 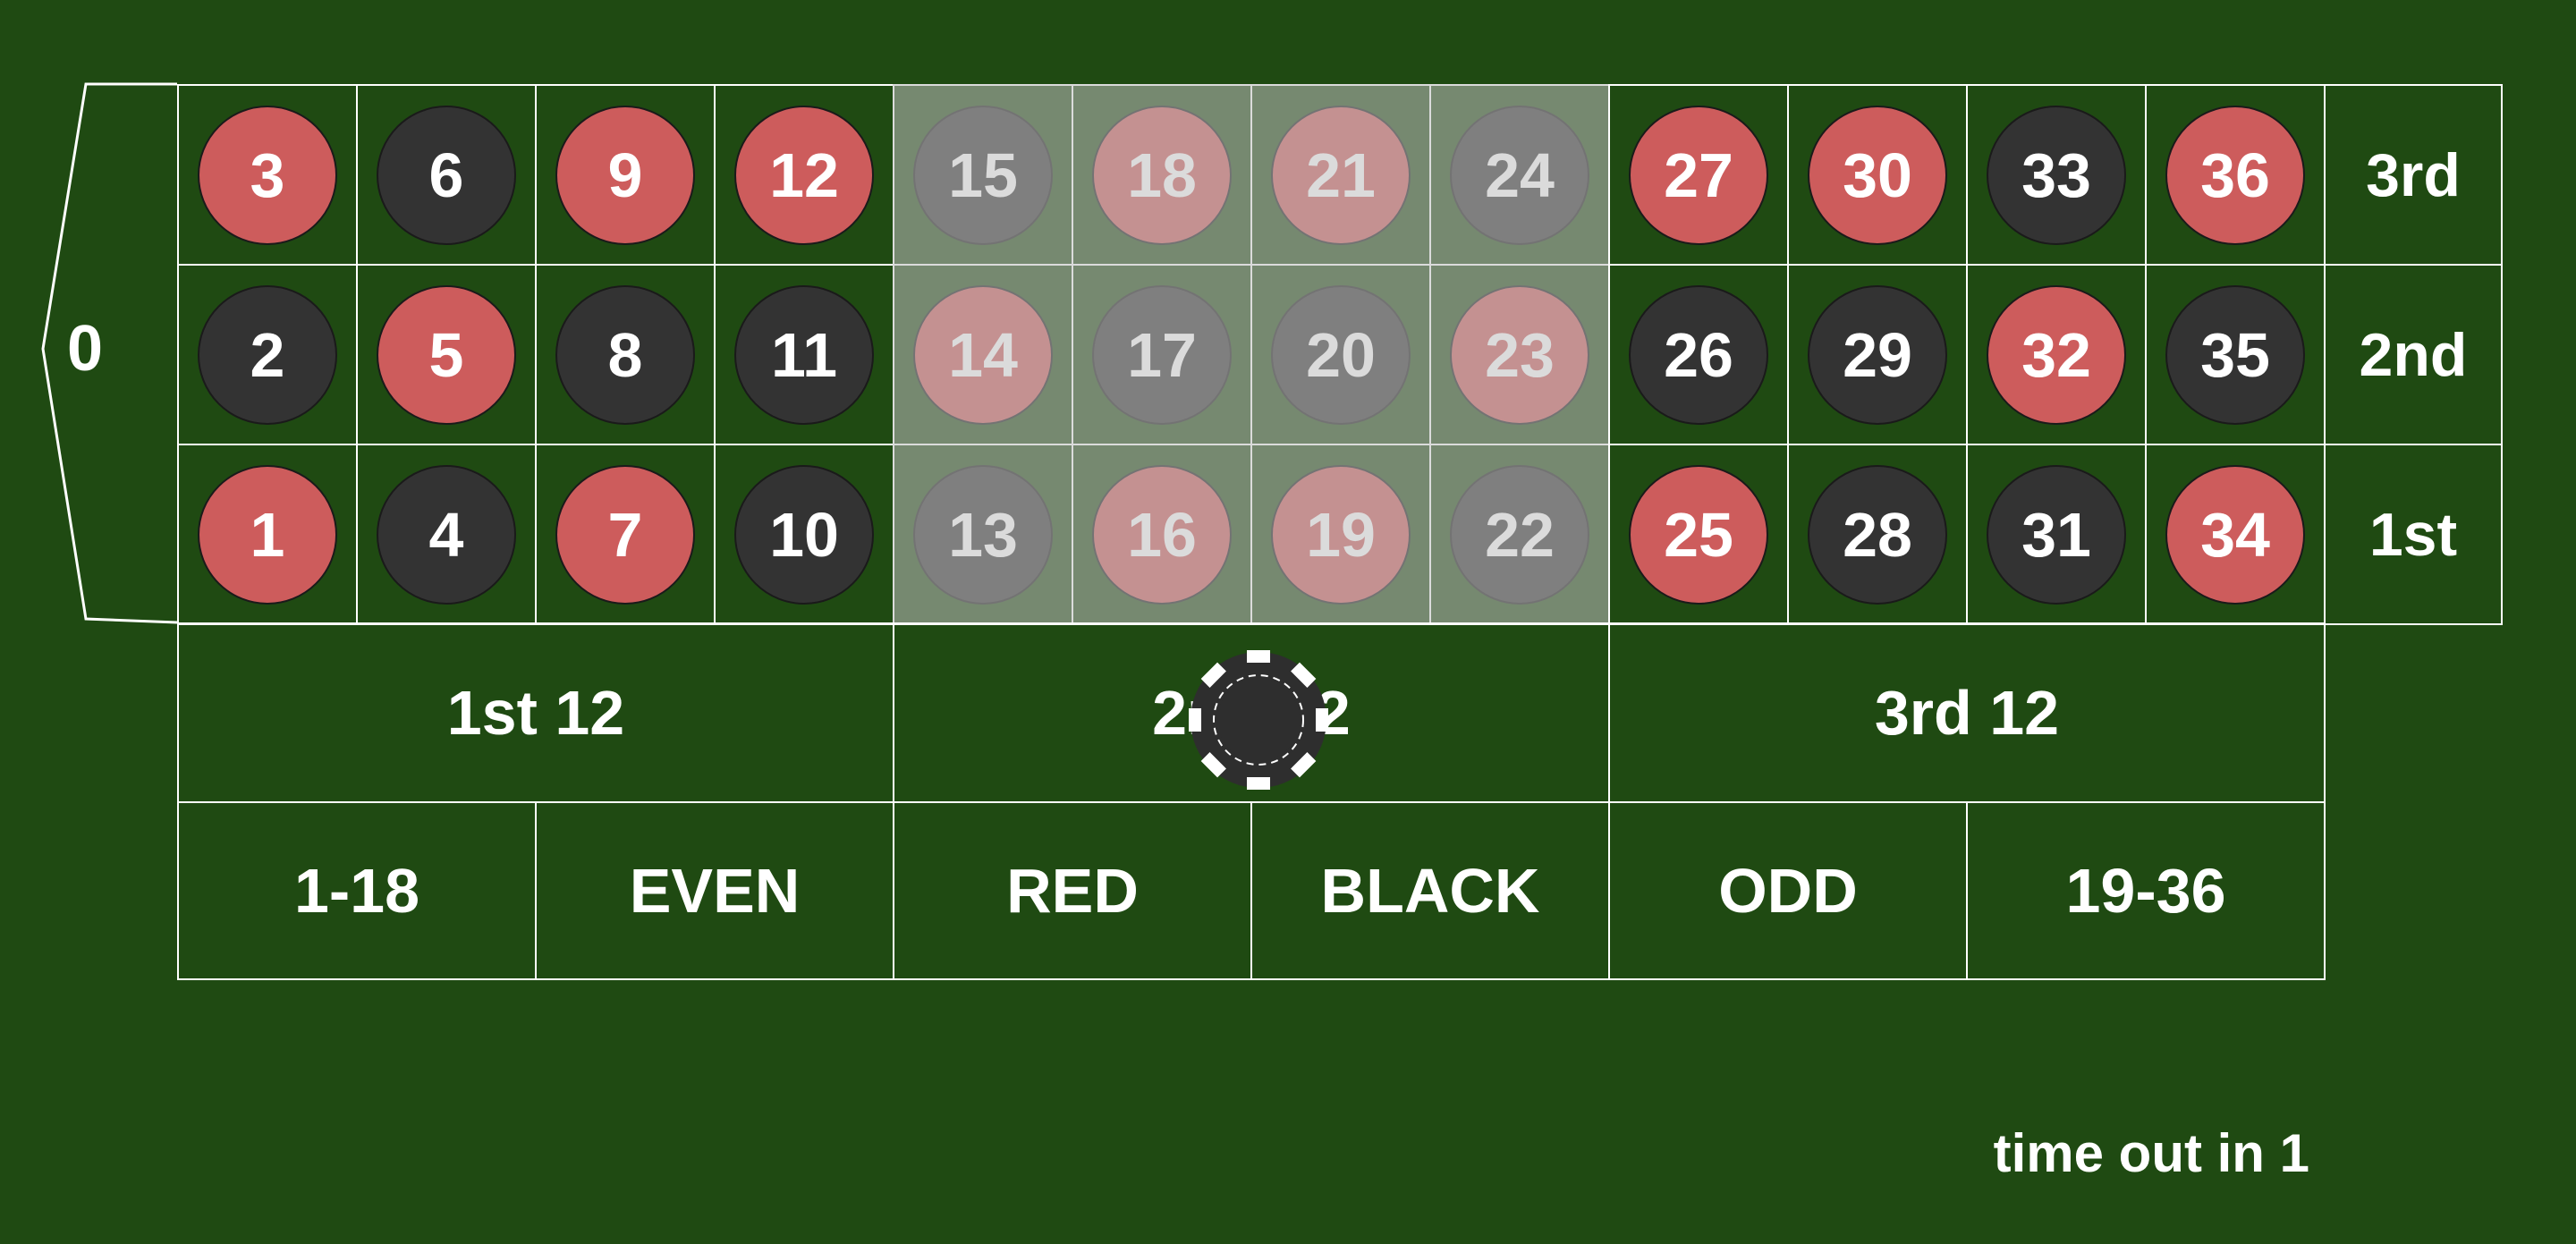 I want to click on number-disc: 33, so click(x=2056, y=175).